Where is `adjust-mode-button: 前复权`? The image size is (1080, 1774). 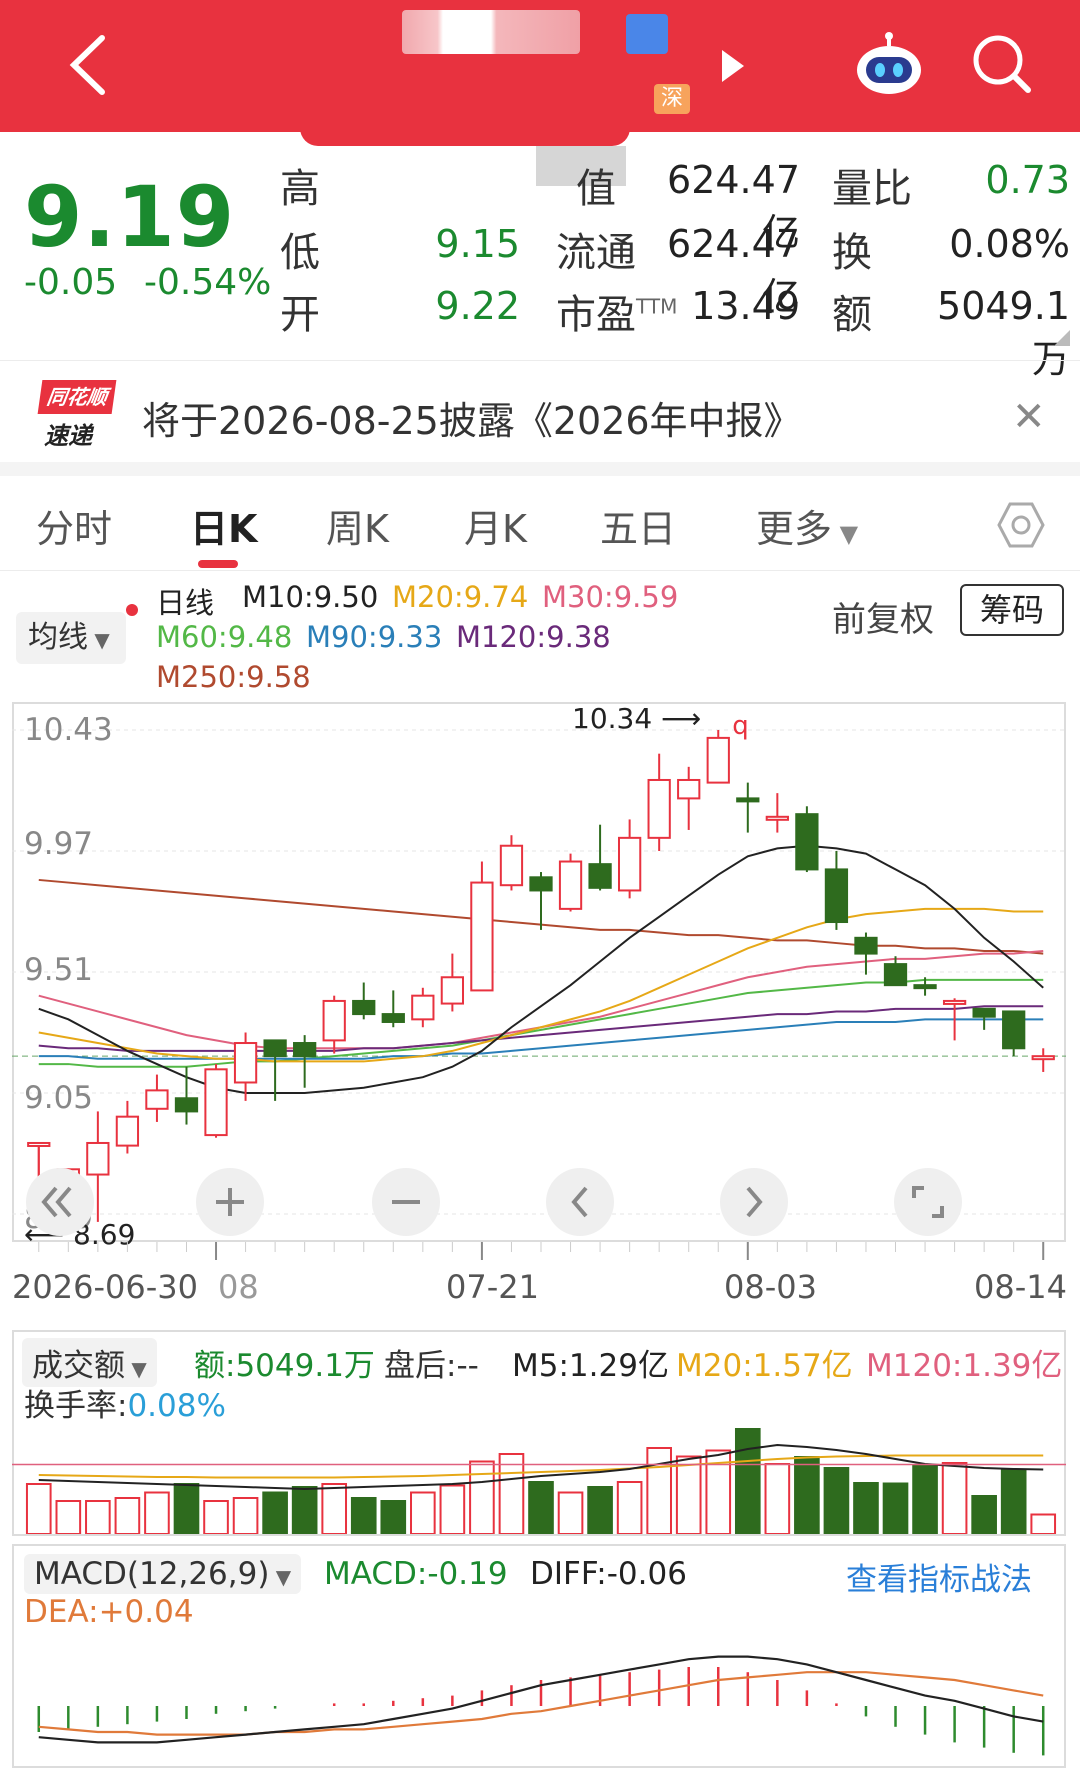
adjust-mode-button: 前复权 is located at coordinates (883, 616).